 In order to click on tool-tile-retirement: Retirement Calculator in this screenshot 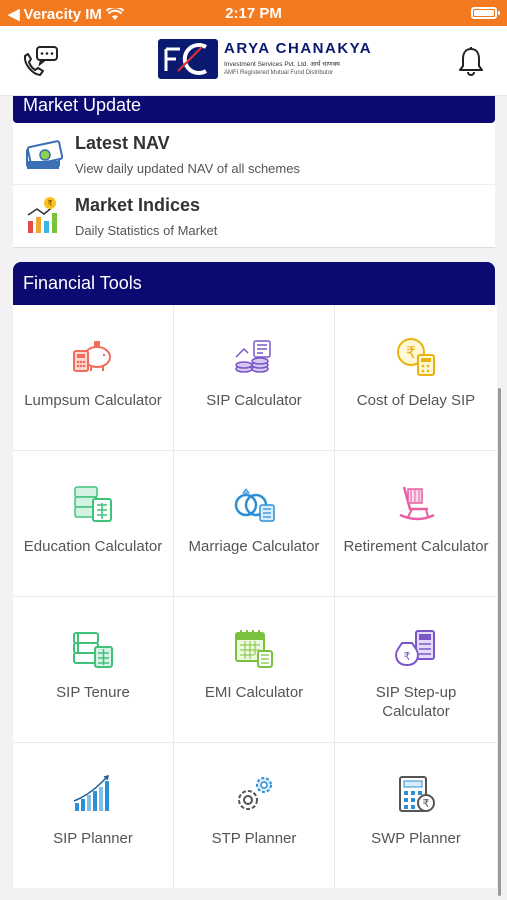, I will do `click(416, 523)`.